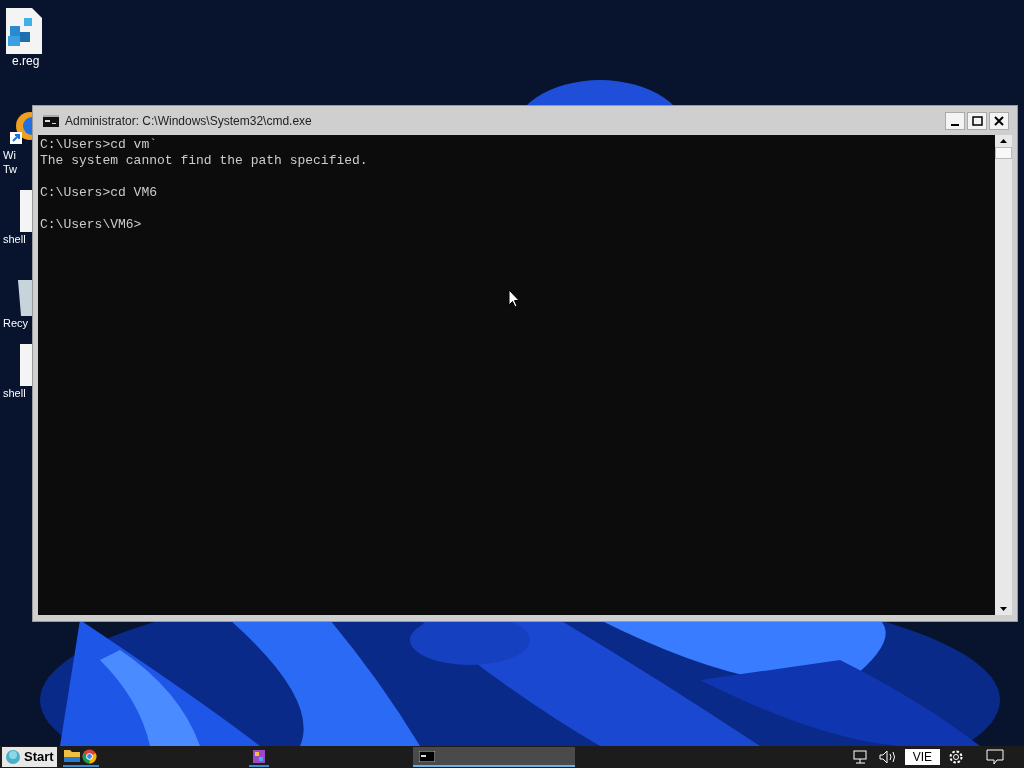 This screenshot has height=768, width=1024. What do you see at coordinates (10, 169) in the screenshot?
I see `icon-label: Tw` at bounding box center [10, 169].